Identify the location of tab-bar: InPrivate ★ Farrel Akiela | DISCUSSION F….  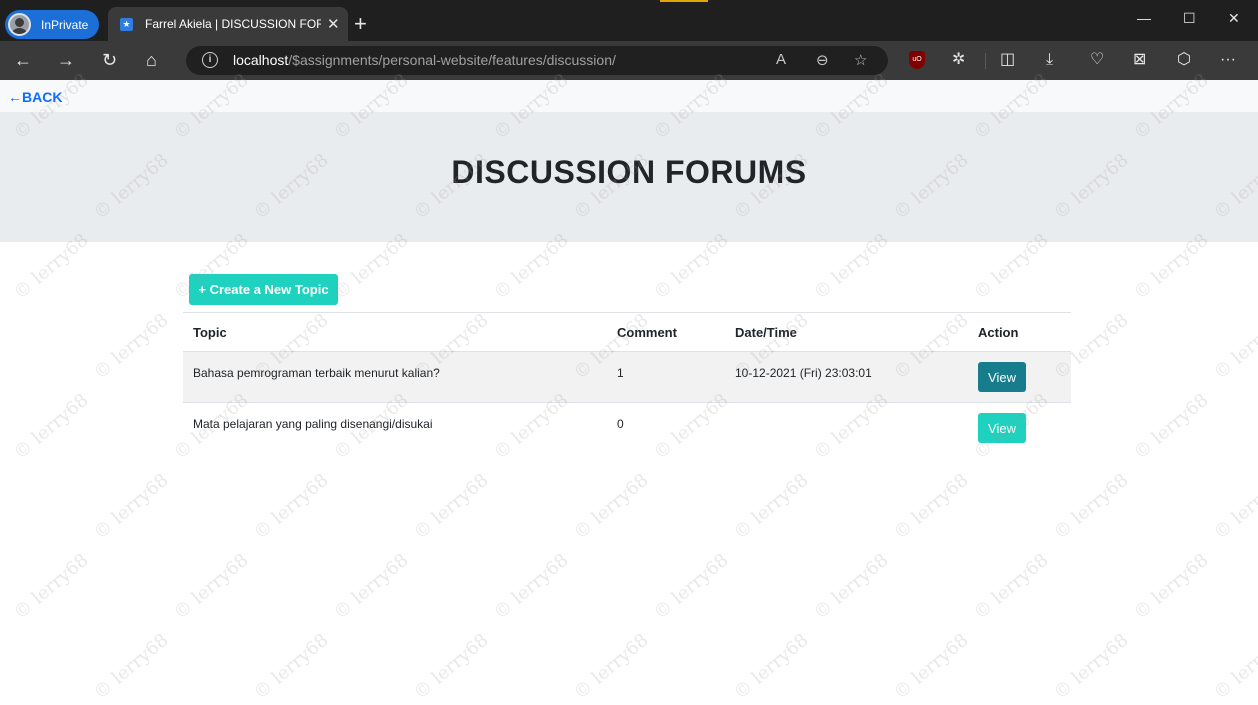
(629, 20).